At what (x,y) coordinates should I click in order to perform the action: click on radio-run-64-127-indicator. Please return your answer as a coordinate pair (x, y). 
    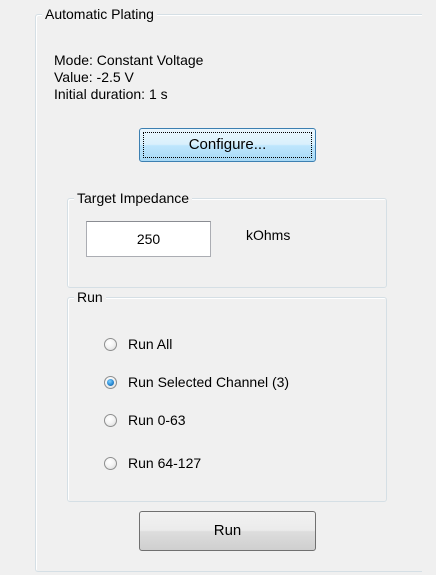
    Looking at the image, I should click on (110, 463).